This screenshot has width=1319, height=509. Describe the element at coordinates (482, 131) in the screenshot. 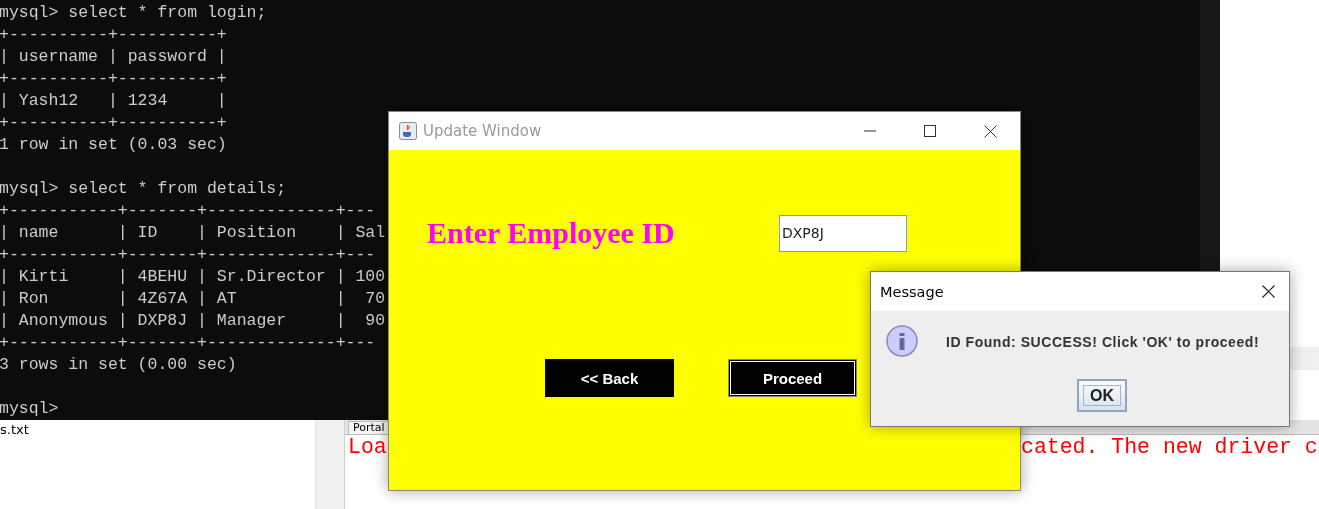

I see `window-title: Update Window` at that location.